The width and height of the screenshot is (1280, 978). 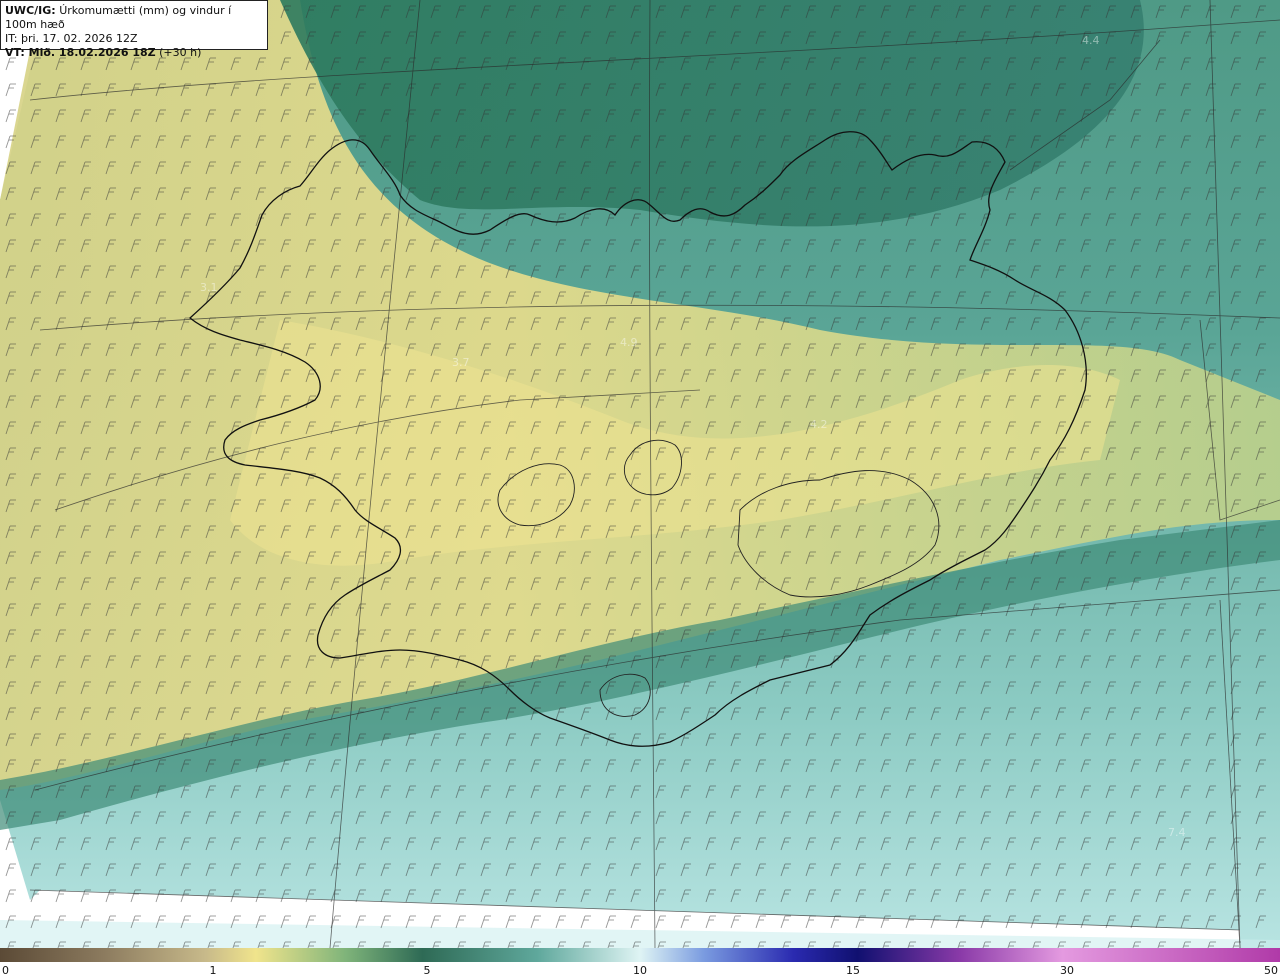 I want to click on map-value-label: 7.4, so click(x=1177, y=832).